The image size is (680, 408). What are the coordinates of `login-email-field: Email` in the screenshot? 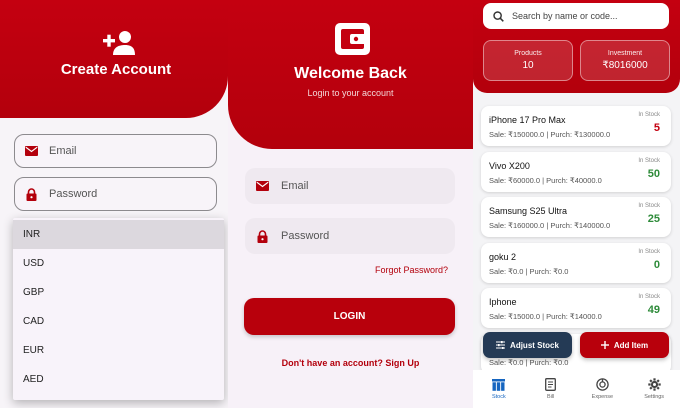 It's located at (350, 186).